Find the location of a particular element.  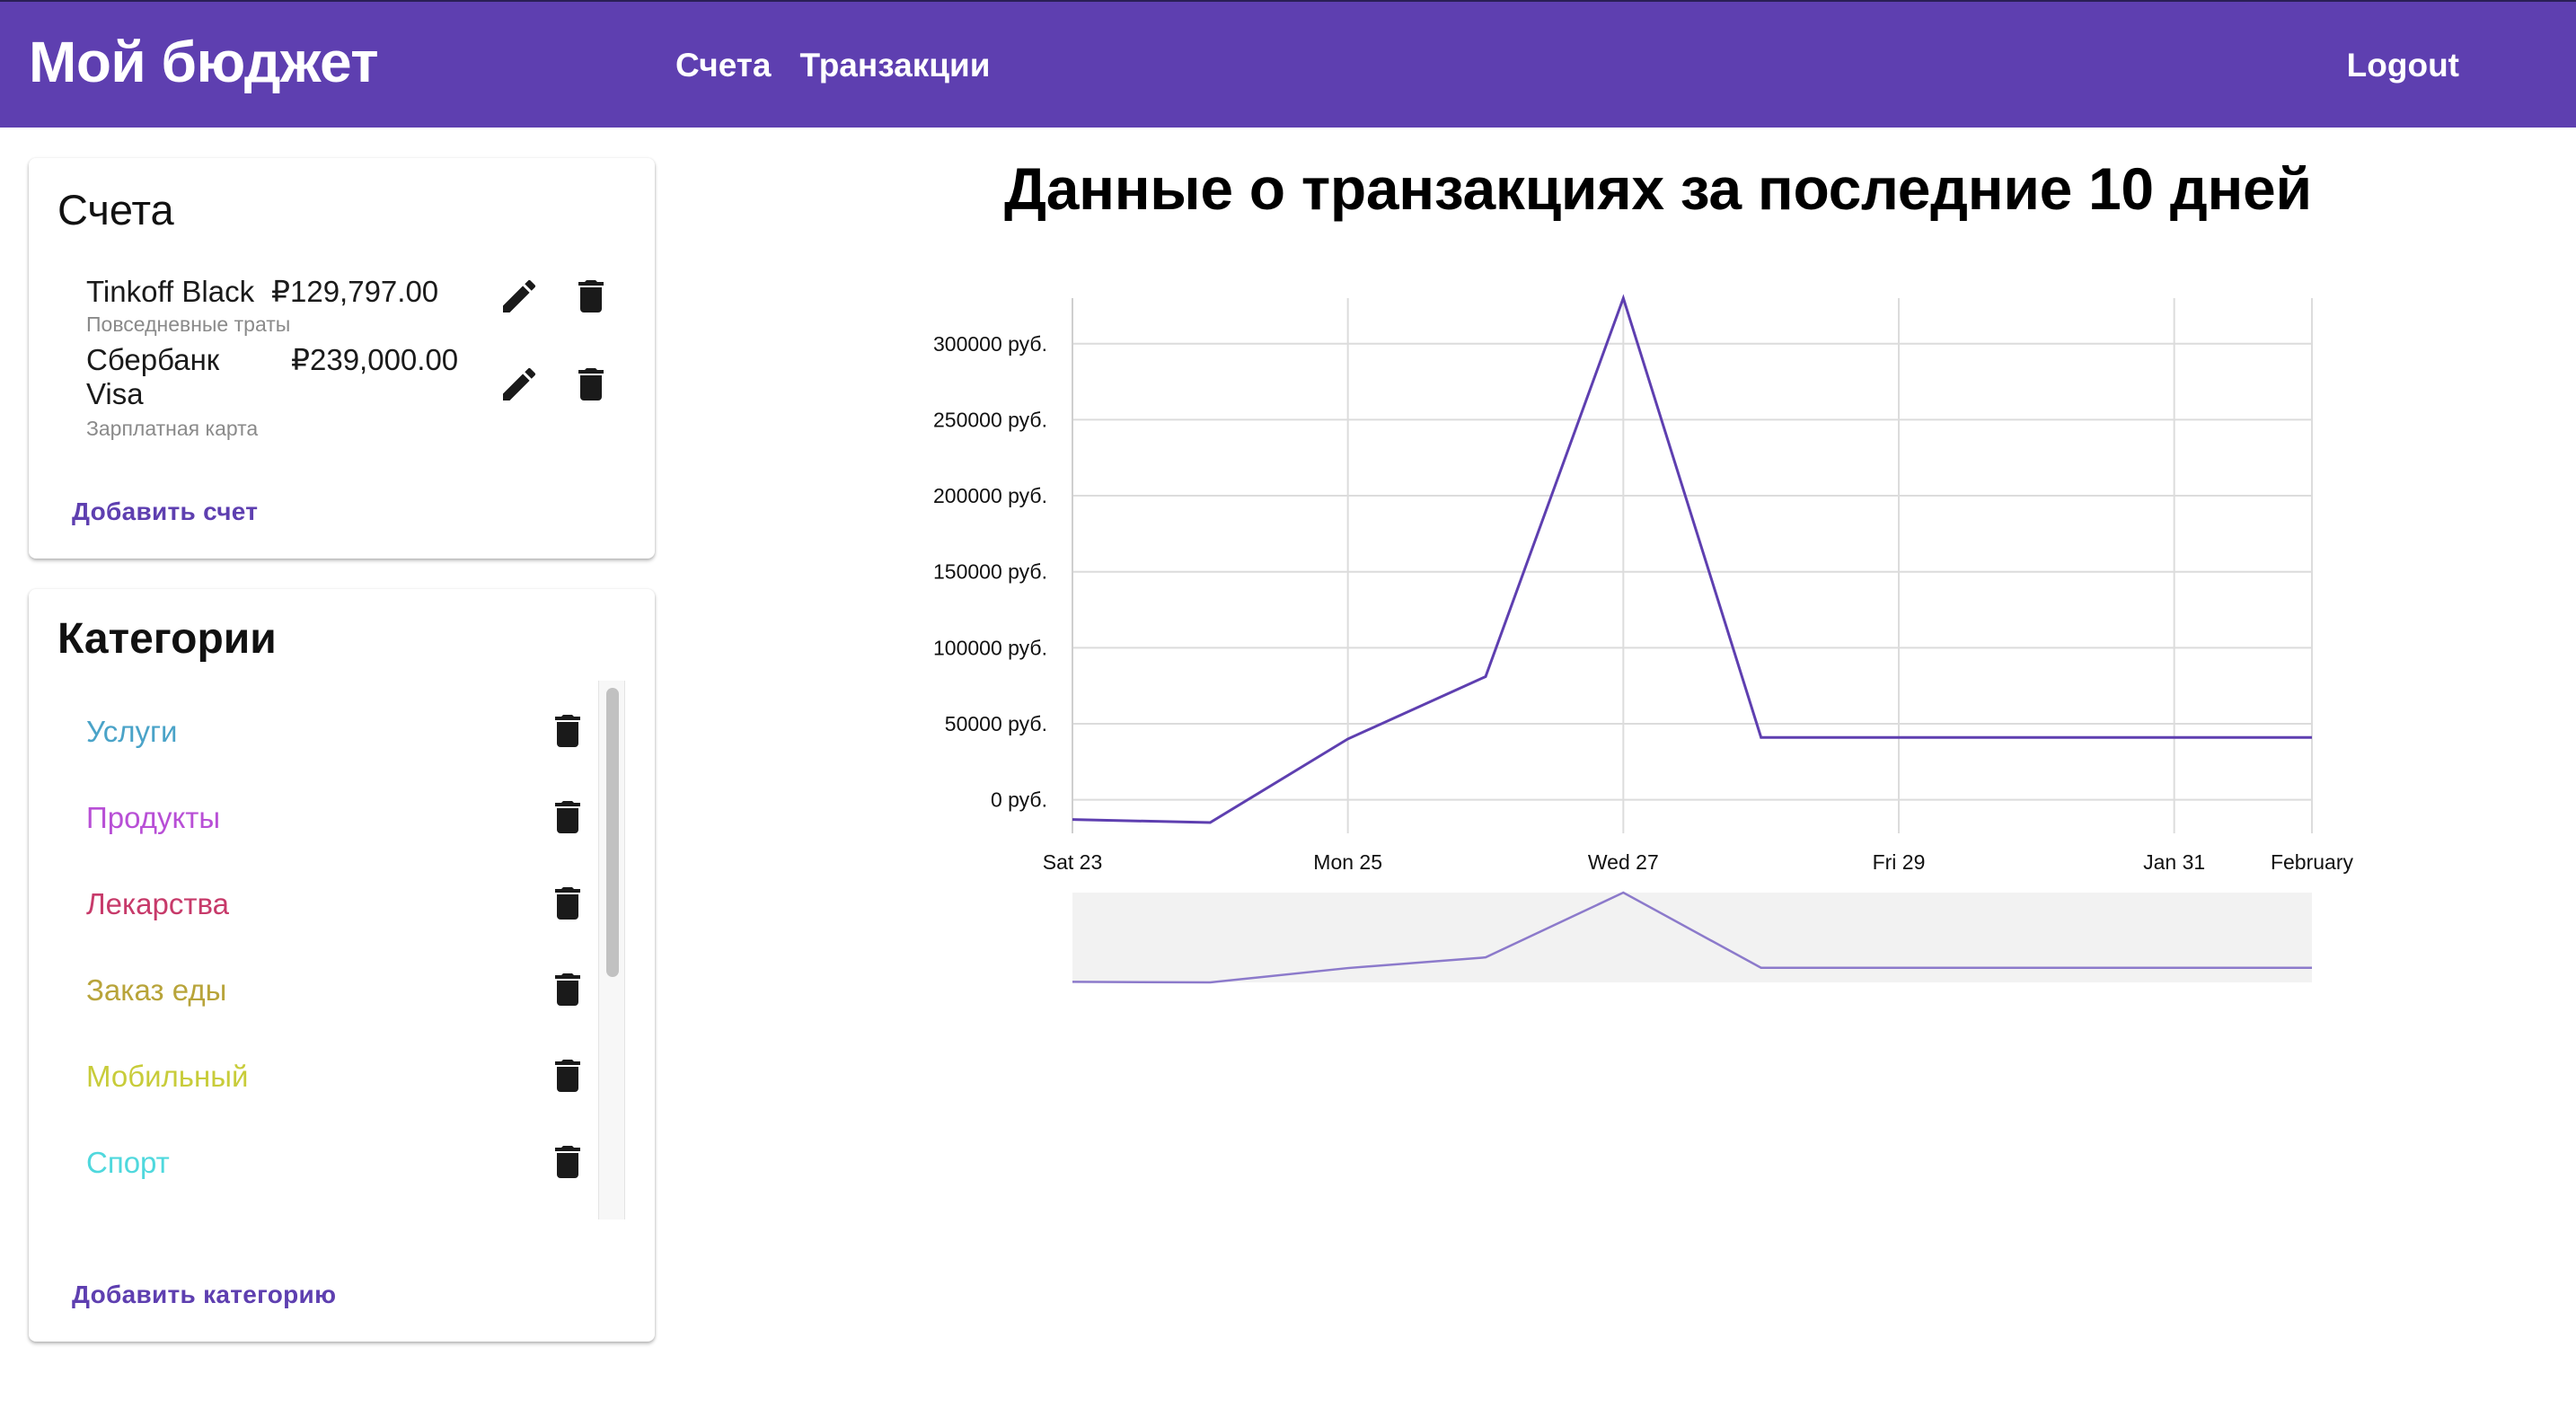

category-item: Лекарства is located at coordinates (335, 905).